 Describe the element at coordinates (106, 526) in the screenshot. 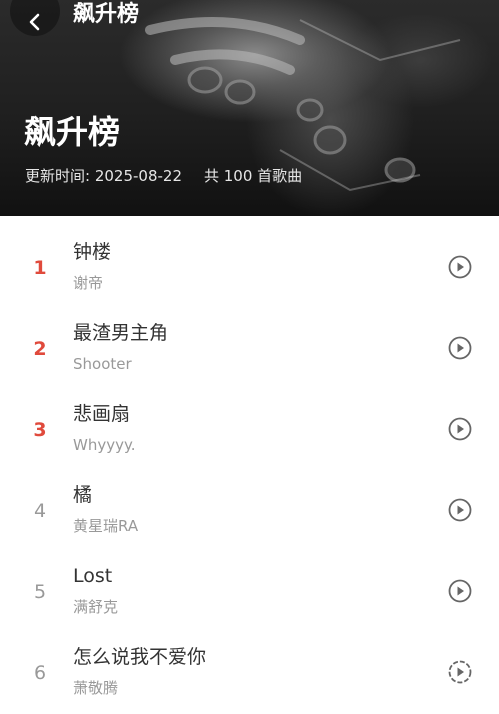

I see `artist-name: 黄星瑞RA` at that location.